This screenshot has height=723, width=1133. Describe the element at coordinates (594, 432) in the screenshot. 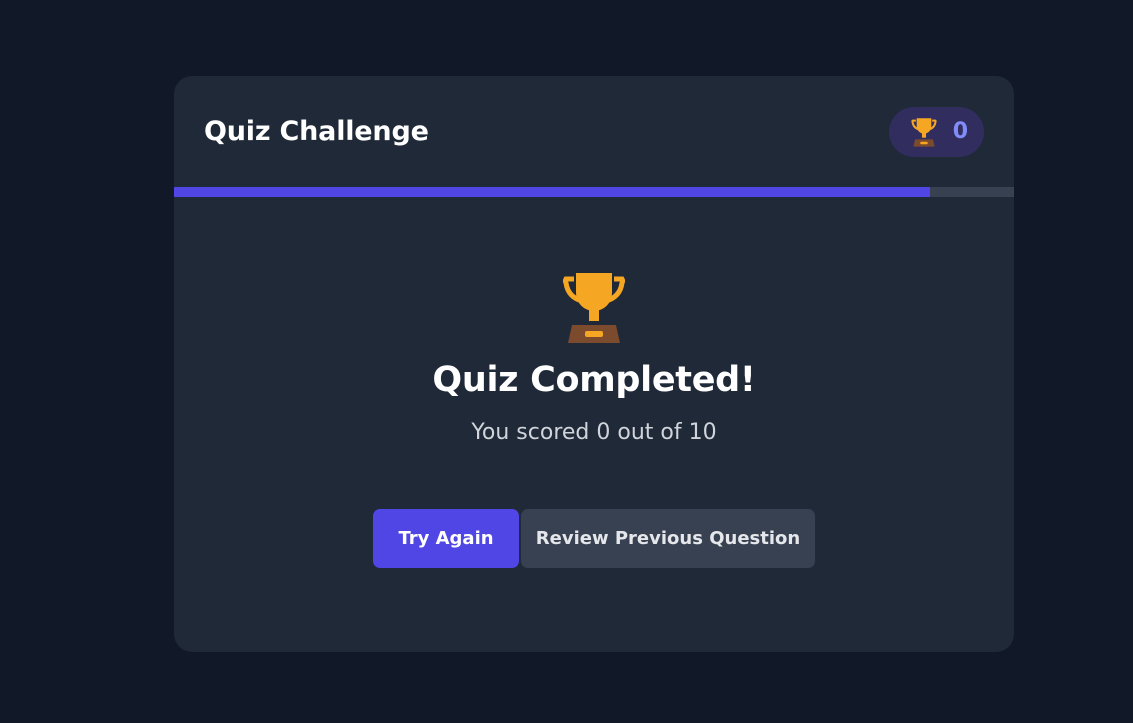

I see `result-score-text: You scored 0 out of 10` at that location.